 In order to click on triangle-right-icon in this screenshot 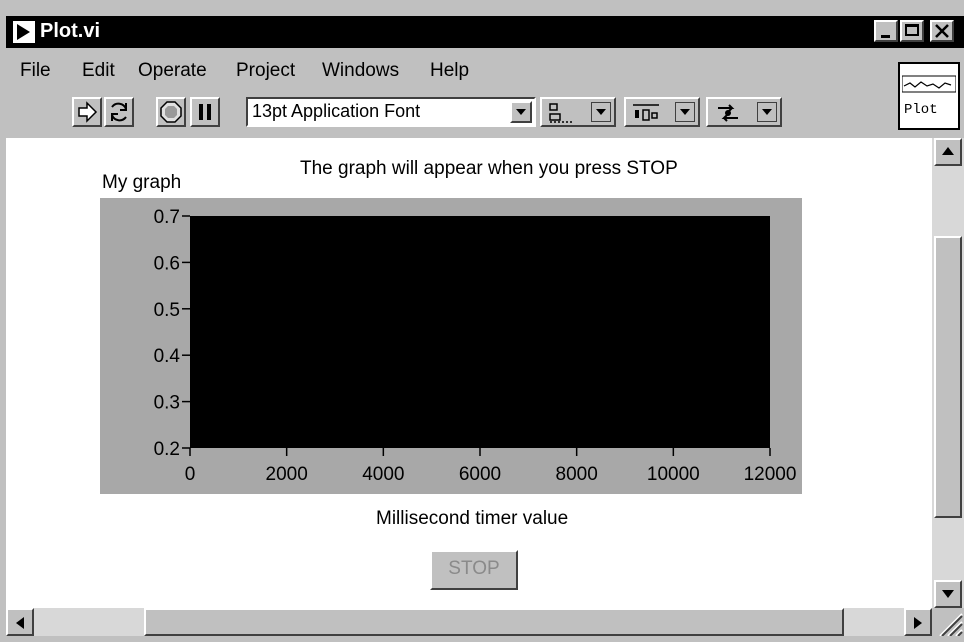, I will do `click(918, 623)`.